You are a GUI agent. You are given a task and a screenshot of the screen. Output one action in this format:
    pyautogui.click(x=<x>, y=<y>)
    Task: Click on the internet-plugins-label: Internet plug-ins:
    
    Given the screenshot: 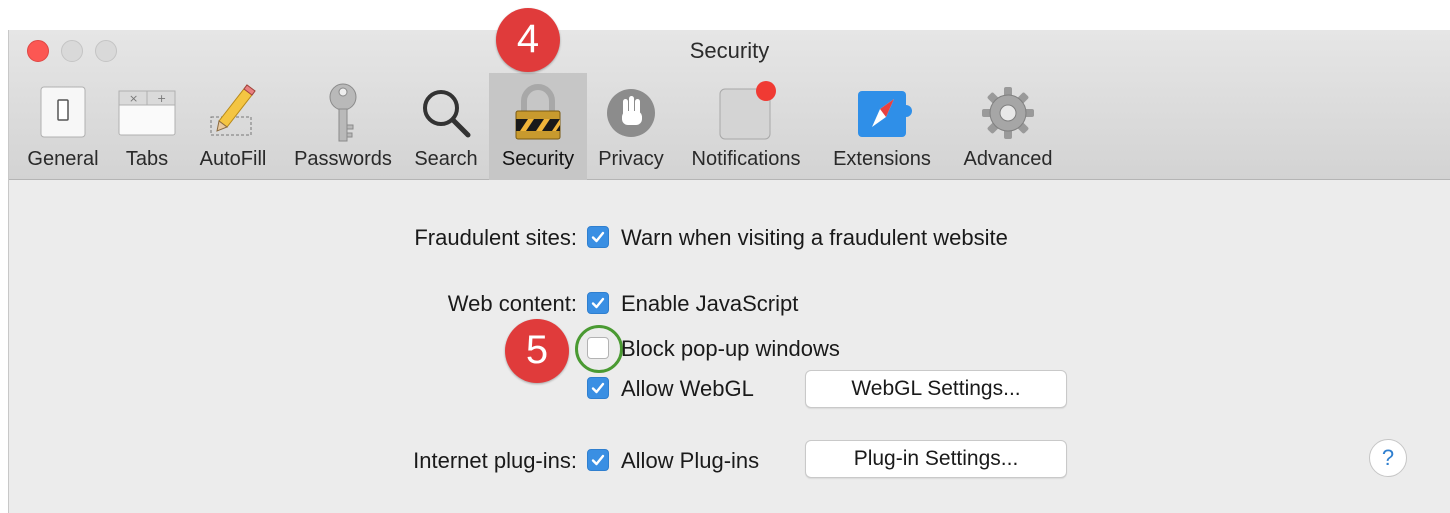 What is the action you would take?
    pyautogui.click(x=495, y=460)
    